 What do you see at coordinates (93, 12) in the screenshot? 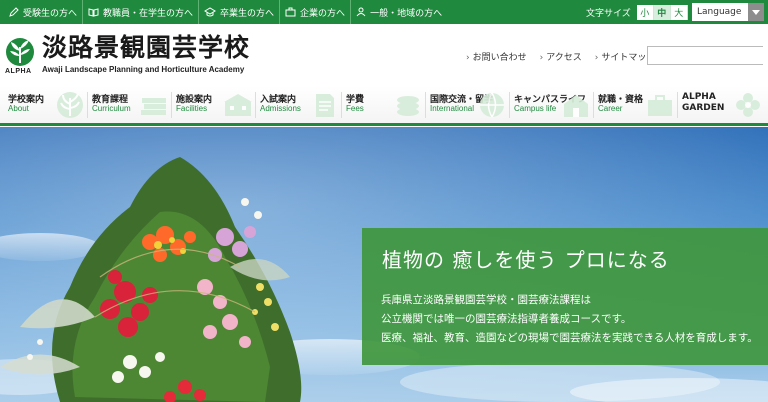
I see `book-icon` at bounding box center [93, 12].